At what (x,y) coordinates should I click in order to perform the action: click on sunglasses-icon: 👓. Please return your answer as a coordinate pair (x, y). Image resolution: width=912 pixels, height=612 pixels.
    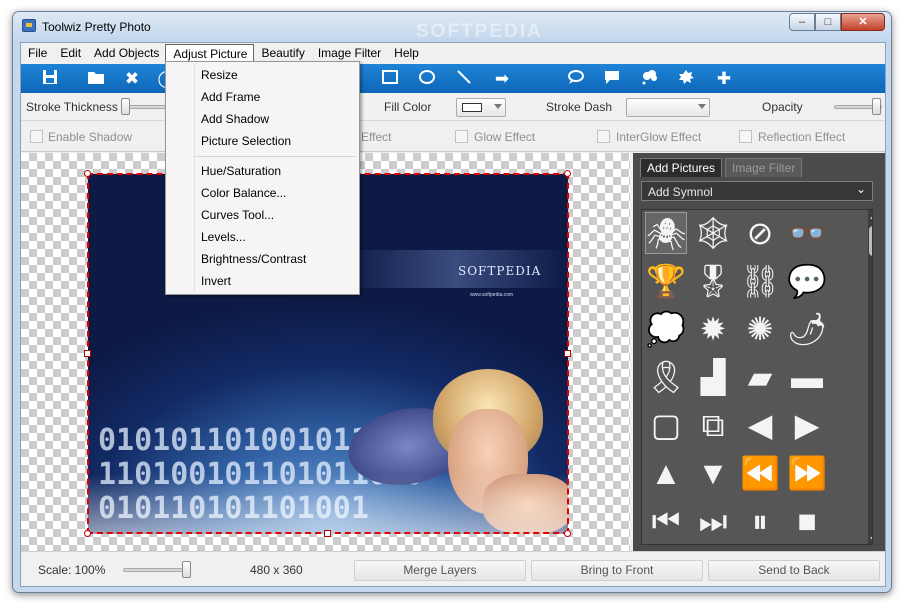
    Looking at the image, I should click on (807, 233).